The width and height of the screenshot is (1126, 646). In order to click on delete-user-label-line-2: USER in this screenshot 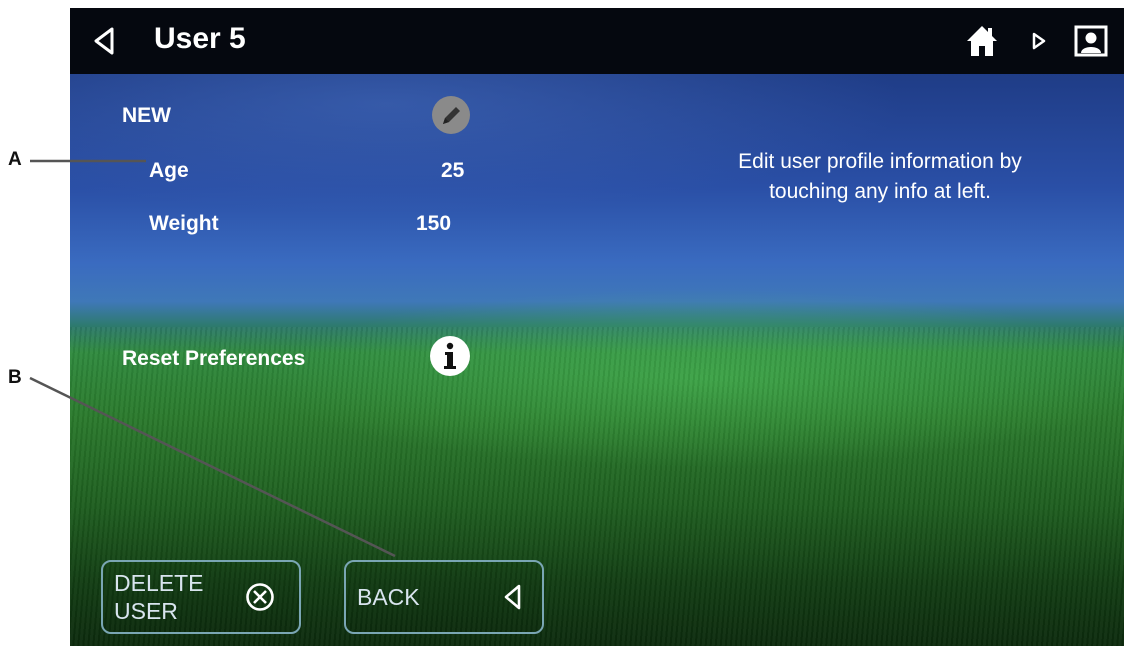, I will do `click(146, 611)`.